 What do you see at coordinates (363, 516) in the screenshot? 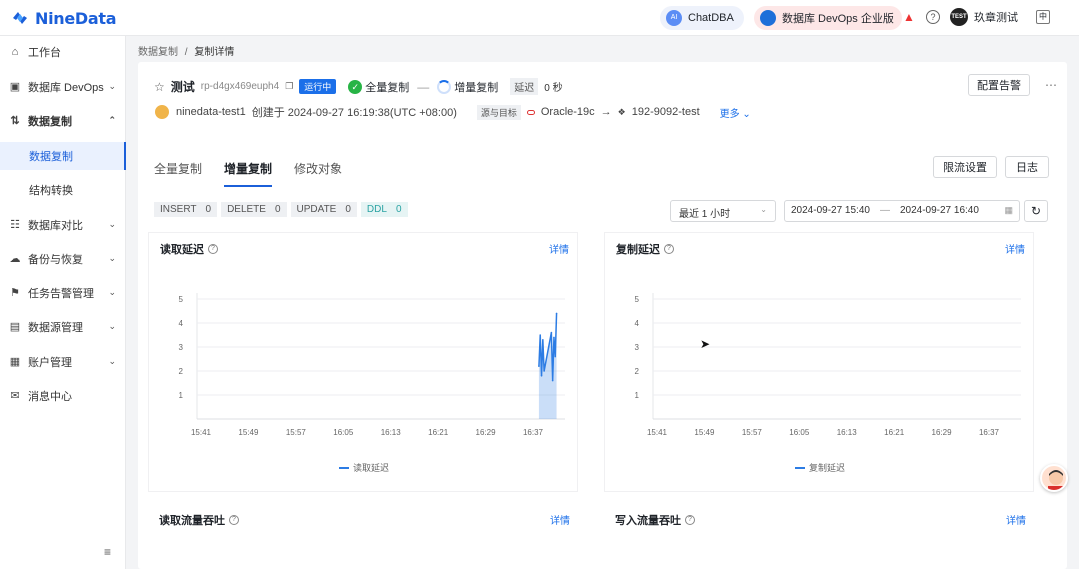
I see `read-throughput-panel: 读取流量吞吐 ? 详情` at bounding box center [363, 516].